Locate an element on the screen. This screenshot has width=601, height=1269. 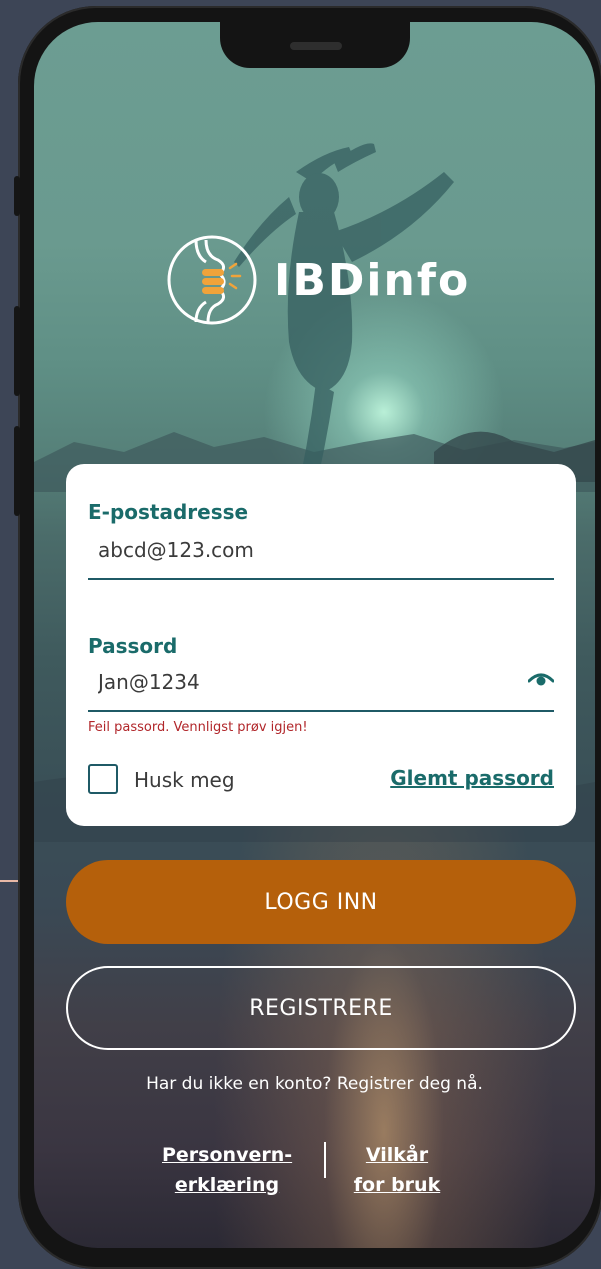
password-underline is located at coordinates (321, 711).